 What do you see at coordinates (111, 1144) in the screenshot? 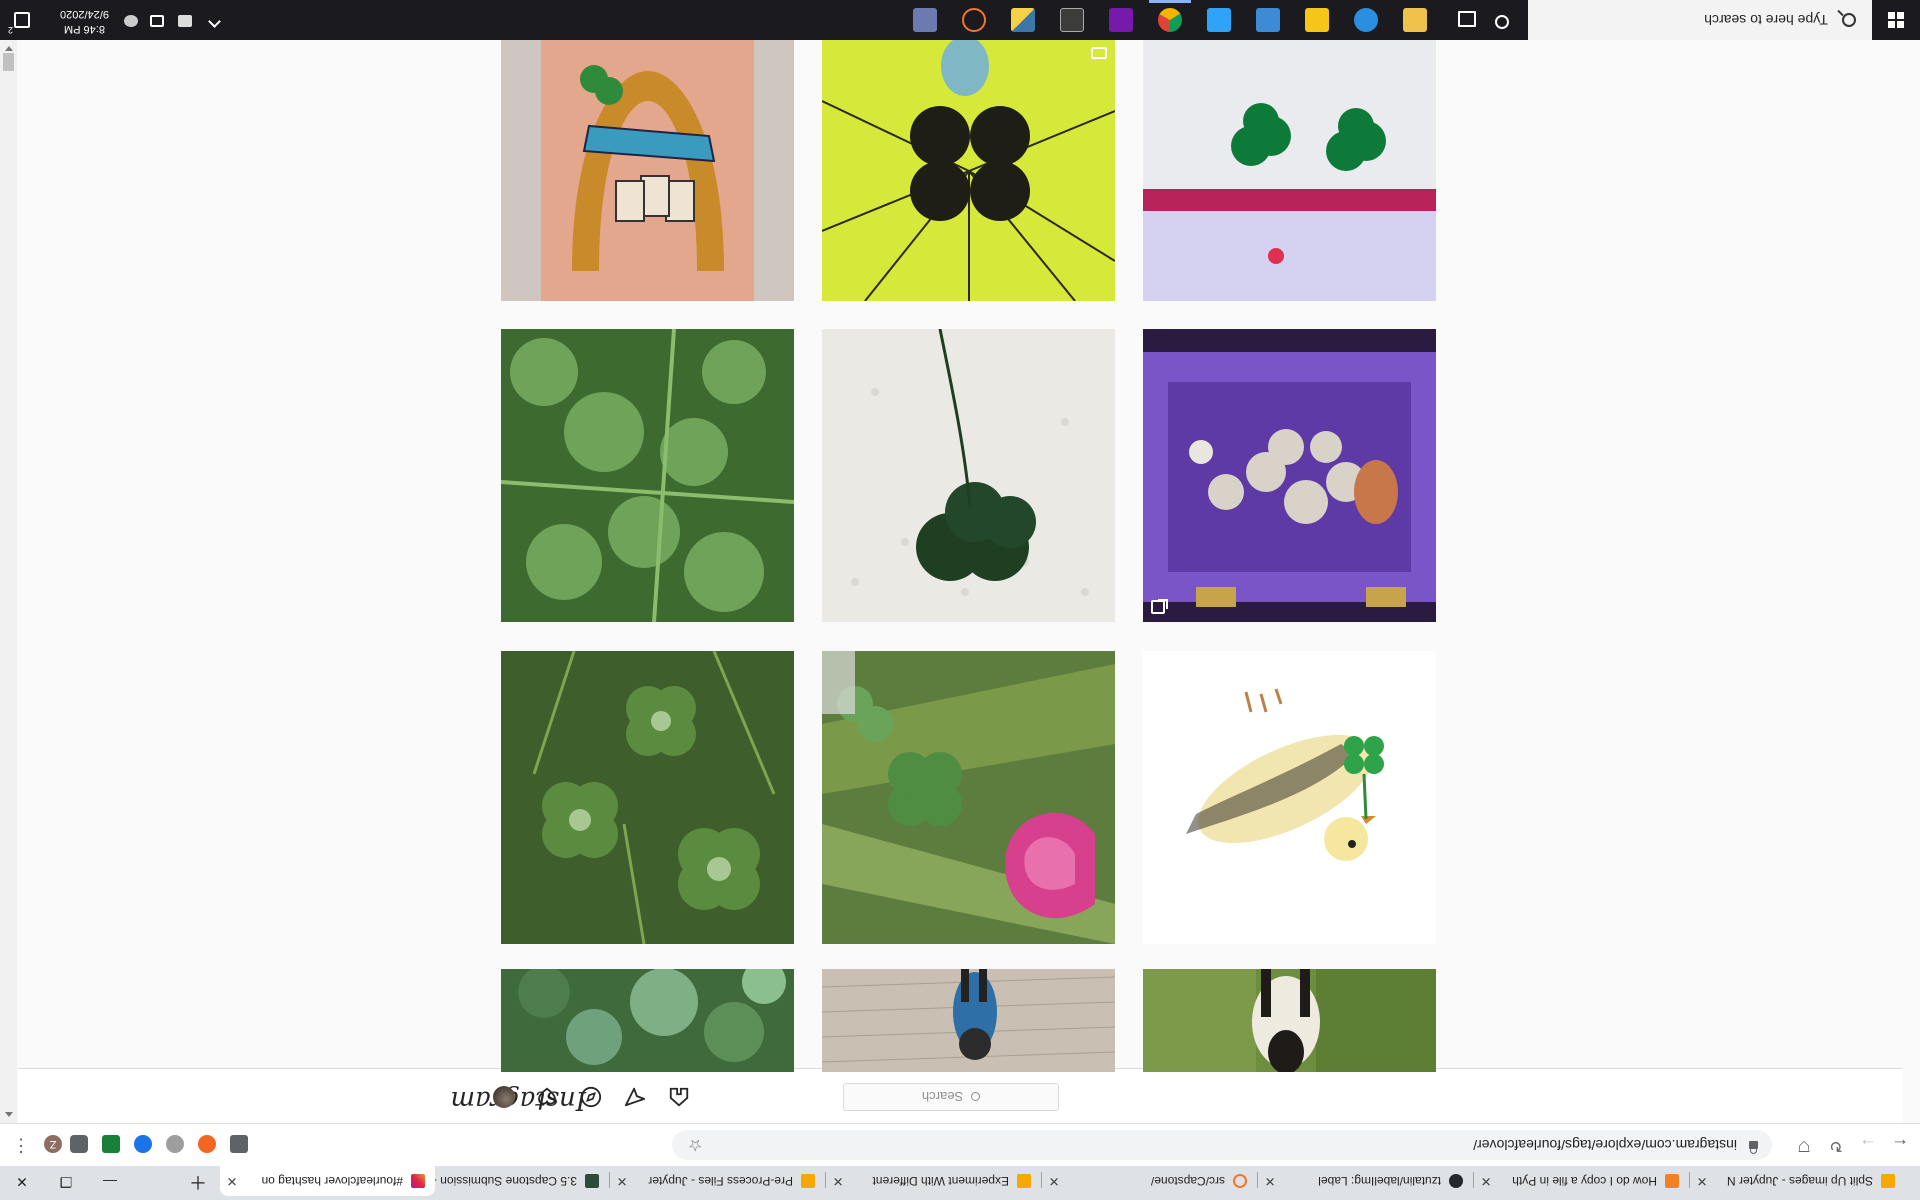
I see `green-ext-icon` at bounding box center [111, 1144].